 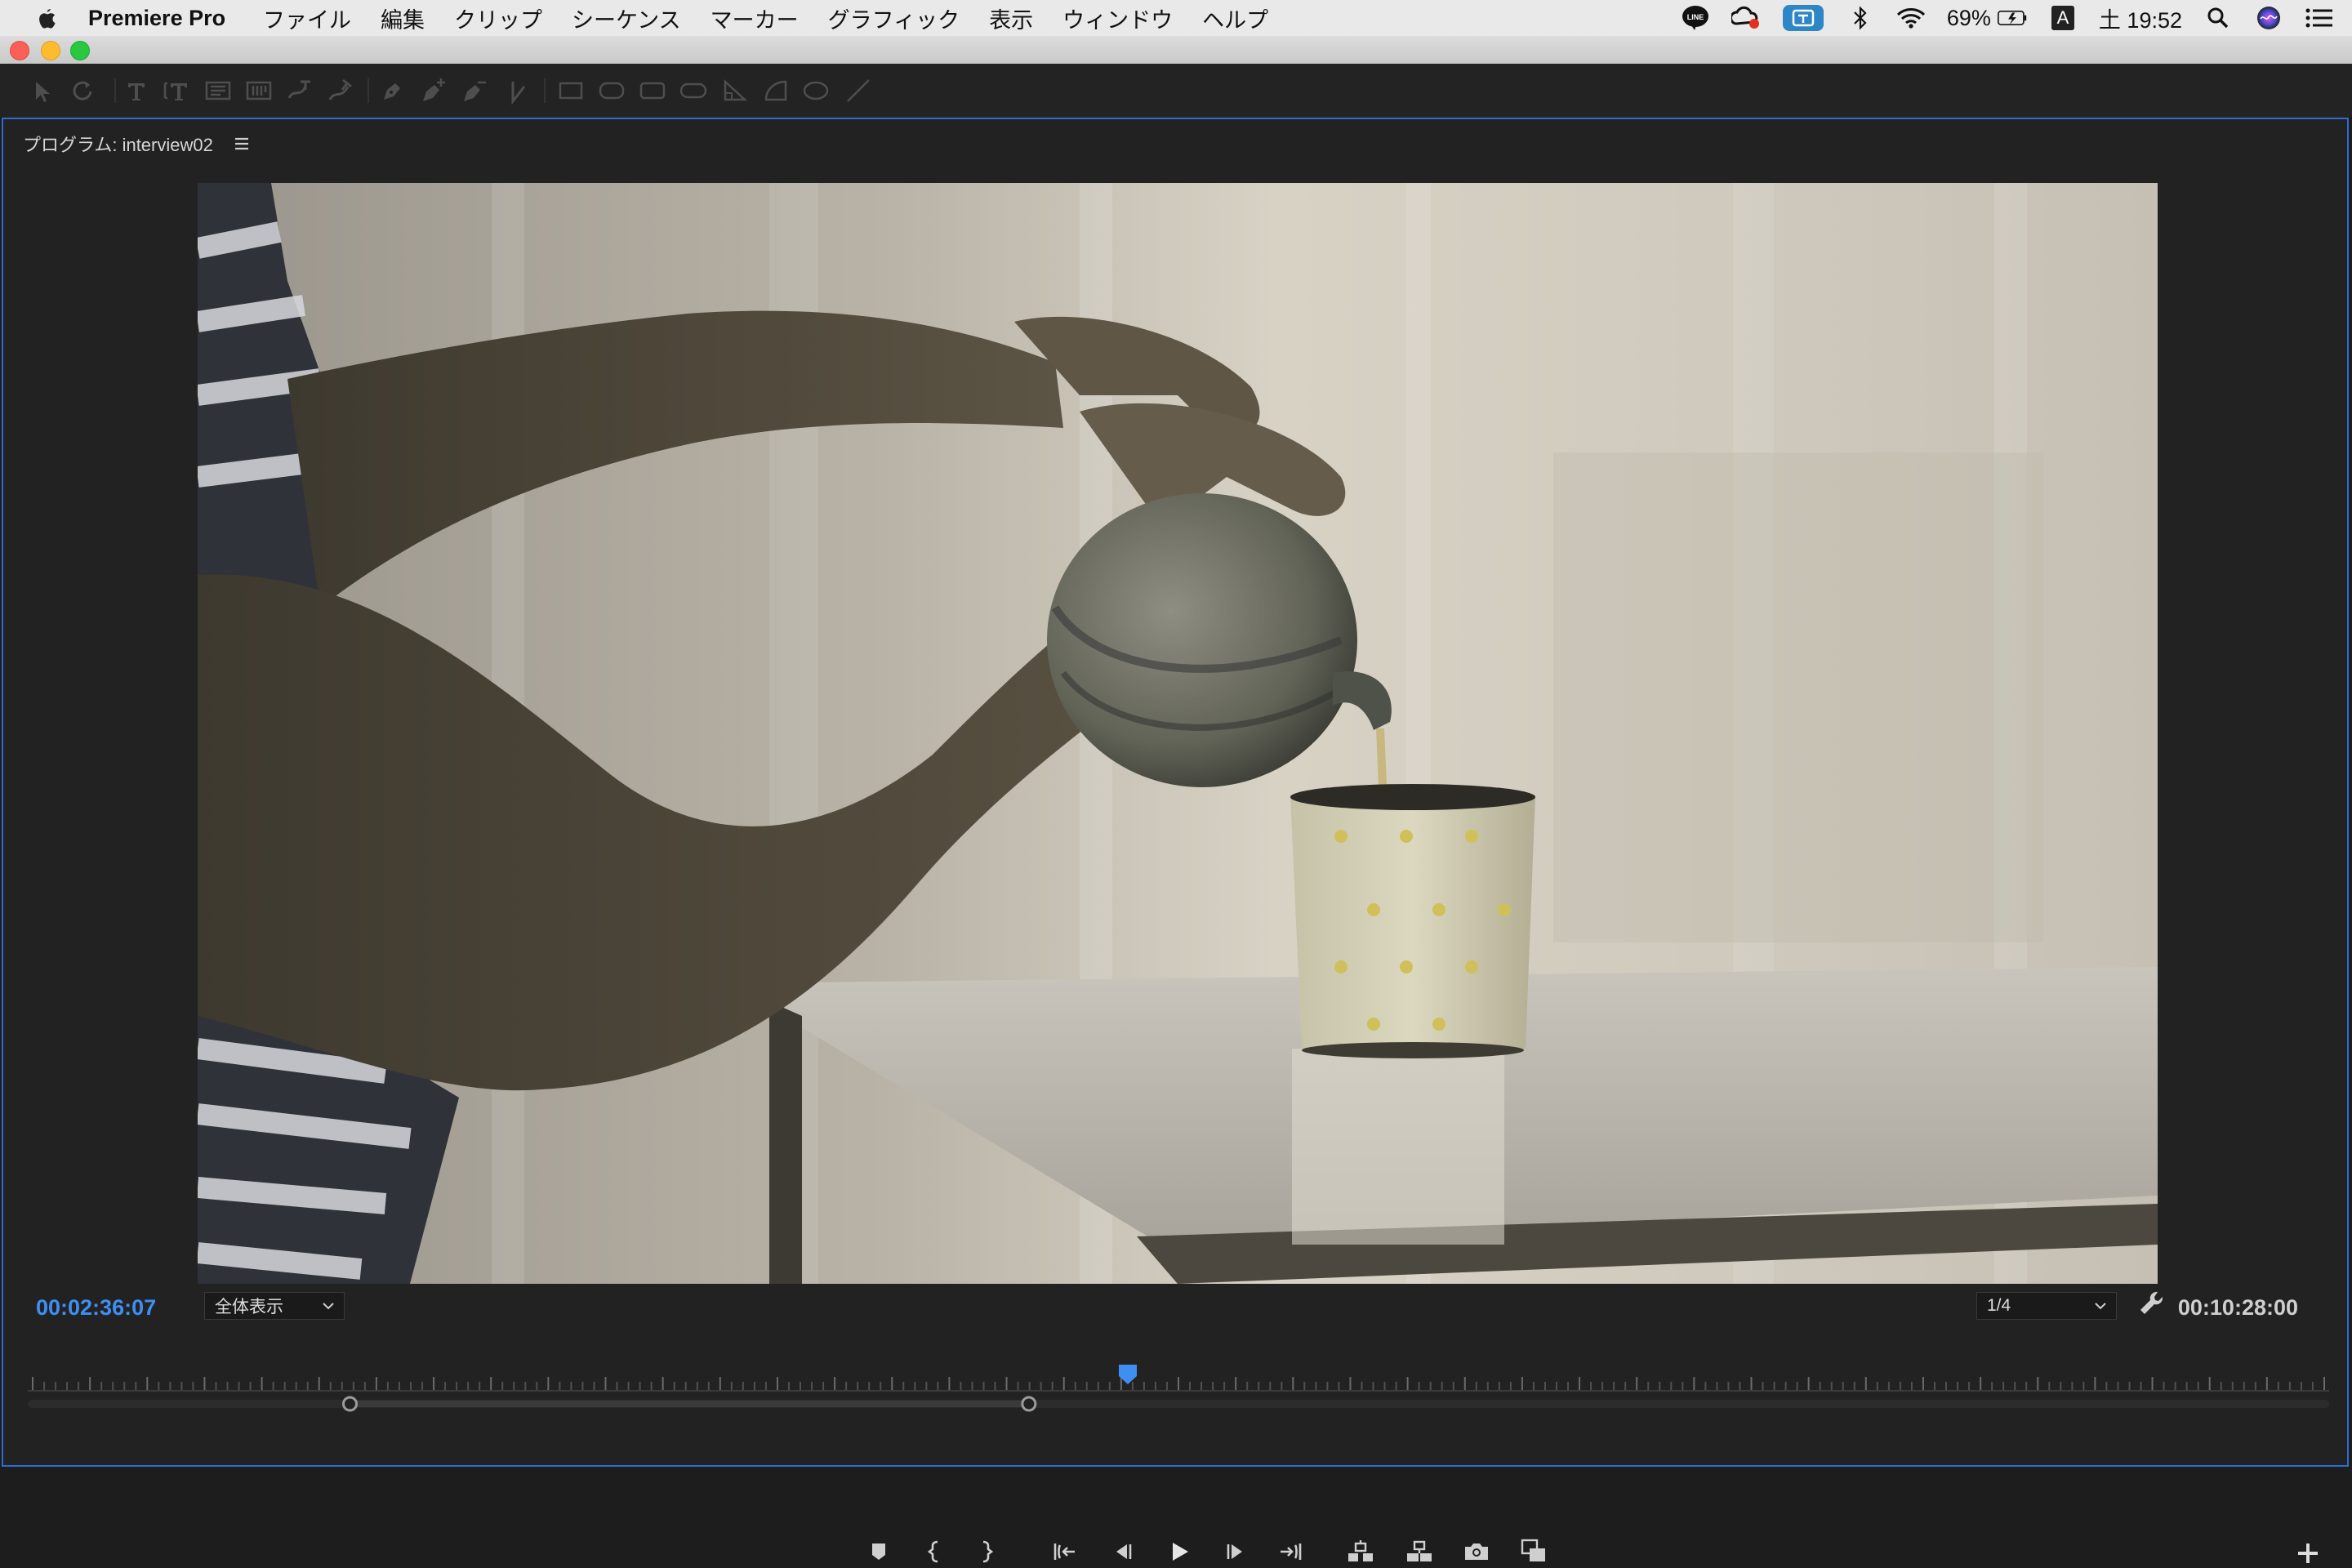 I want to click on input-source-badge: A, so click(x=2063, y=18).